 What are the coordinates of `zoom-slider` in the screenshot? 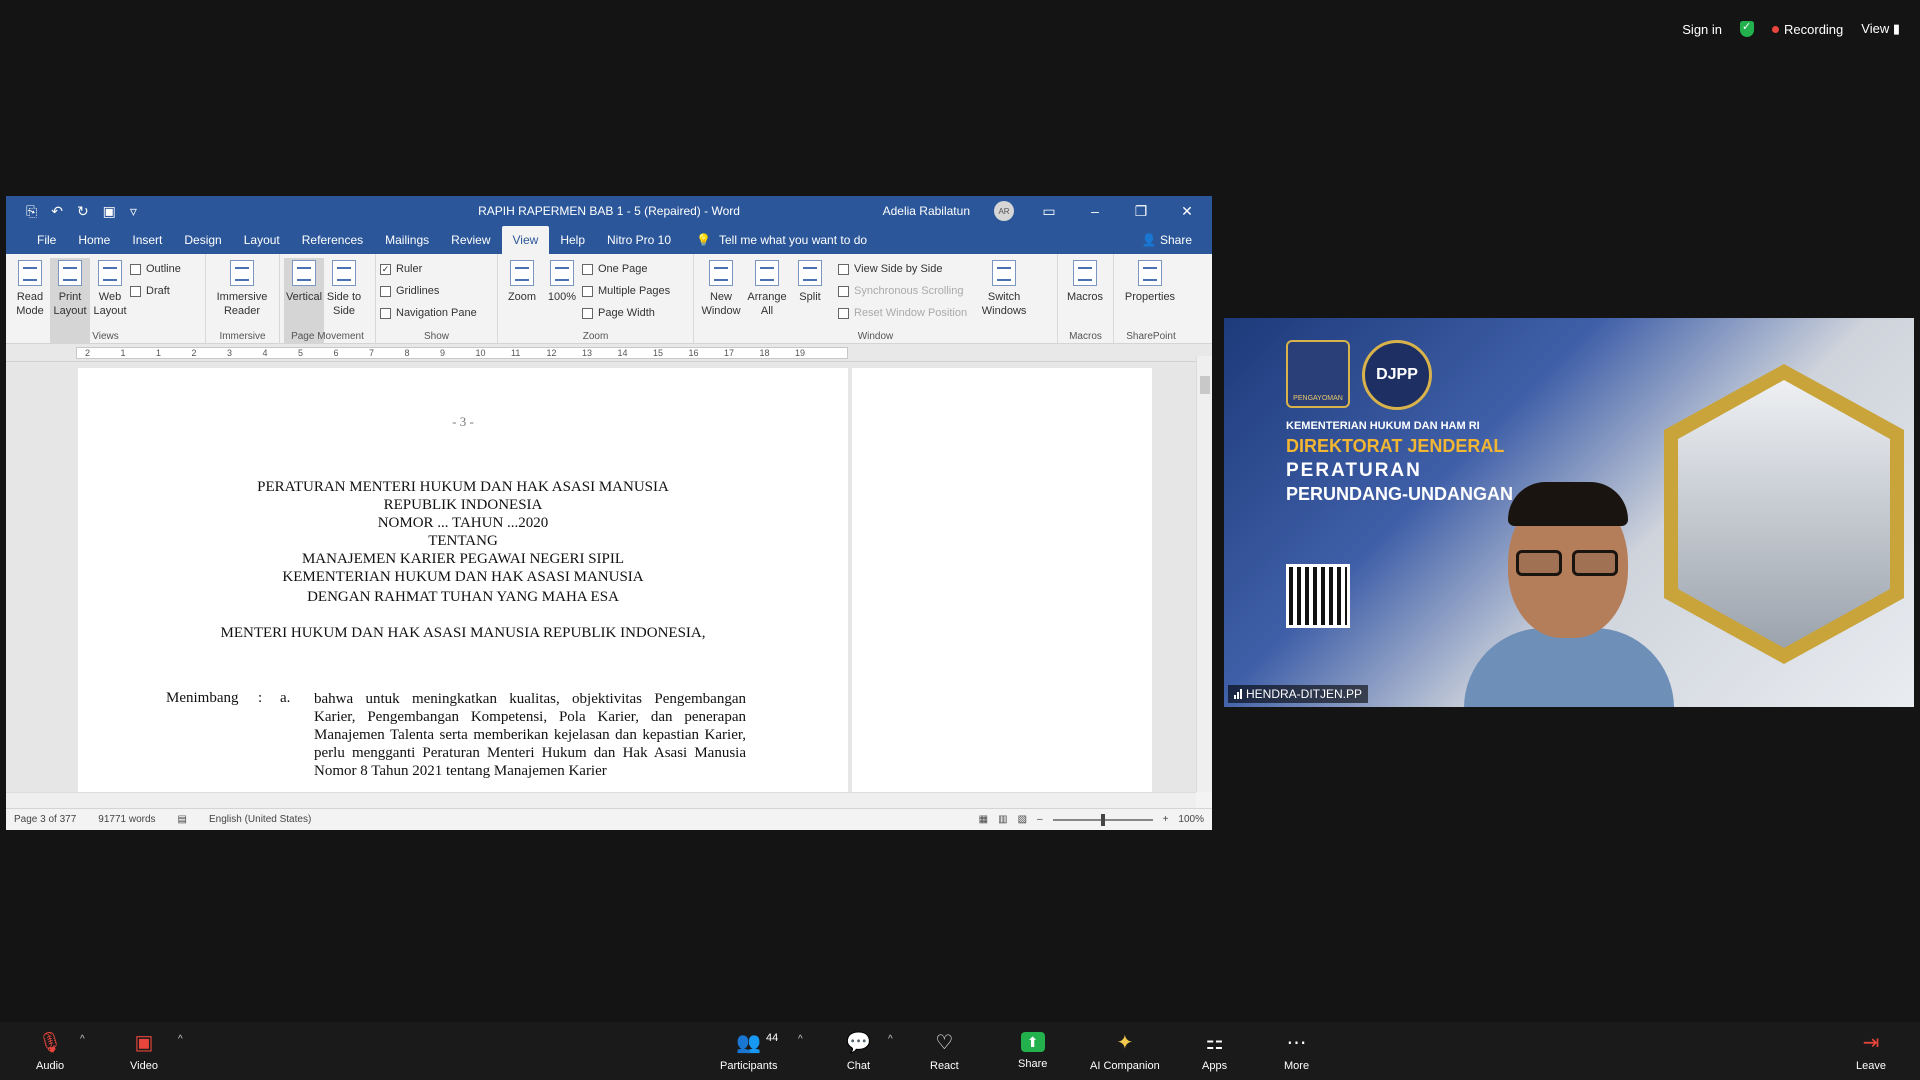 It's located at (1102, 819).